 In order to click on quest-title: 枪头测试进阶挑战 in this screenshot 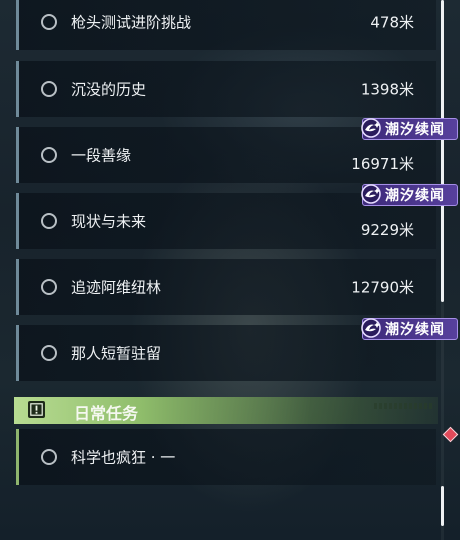, I will do `click(131, 22)`.